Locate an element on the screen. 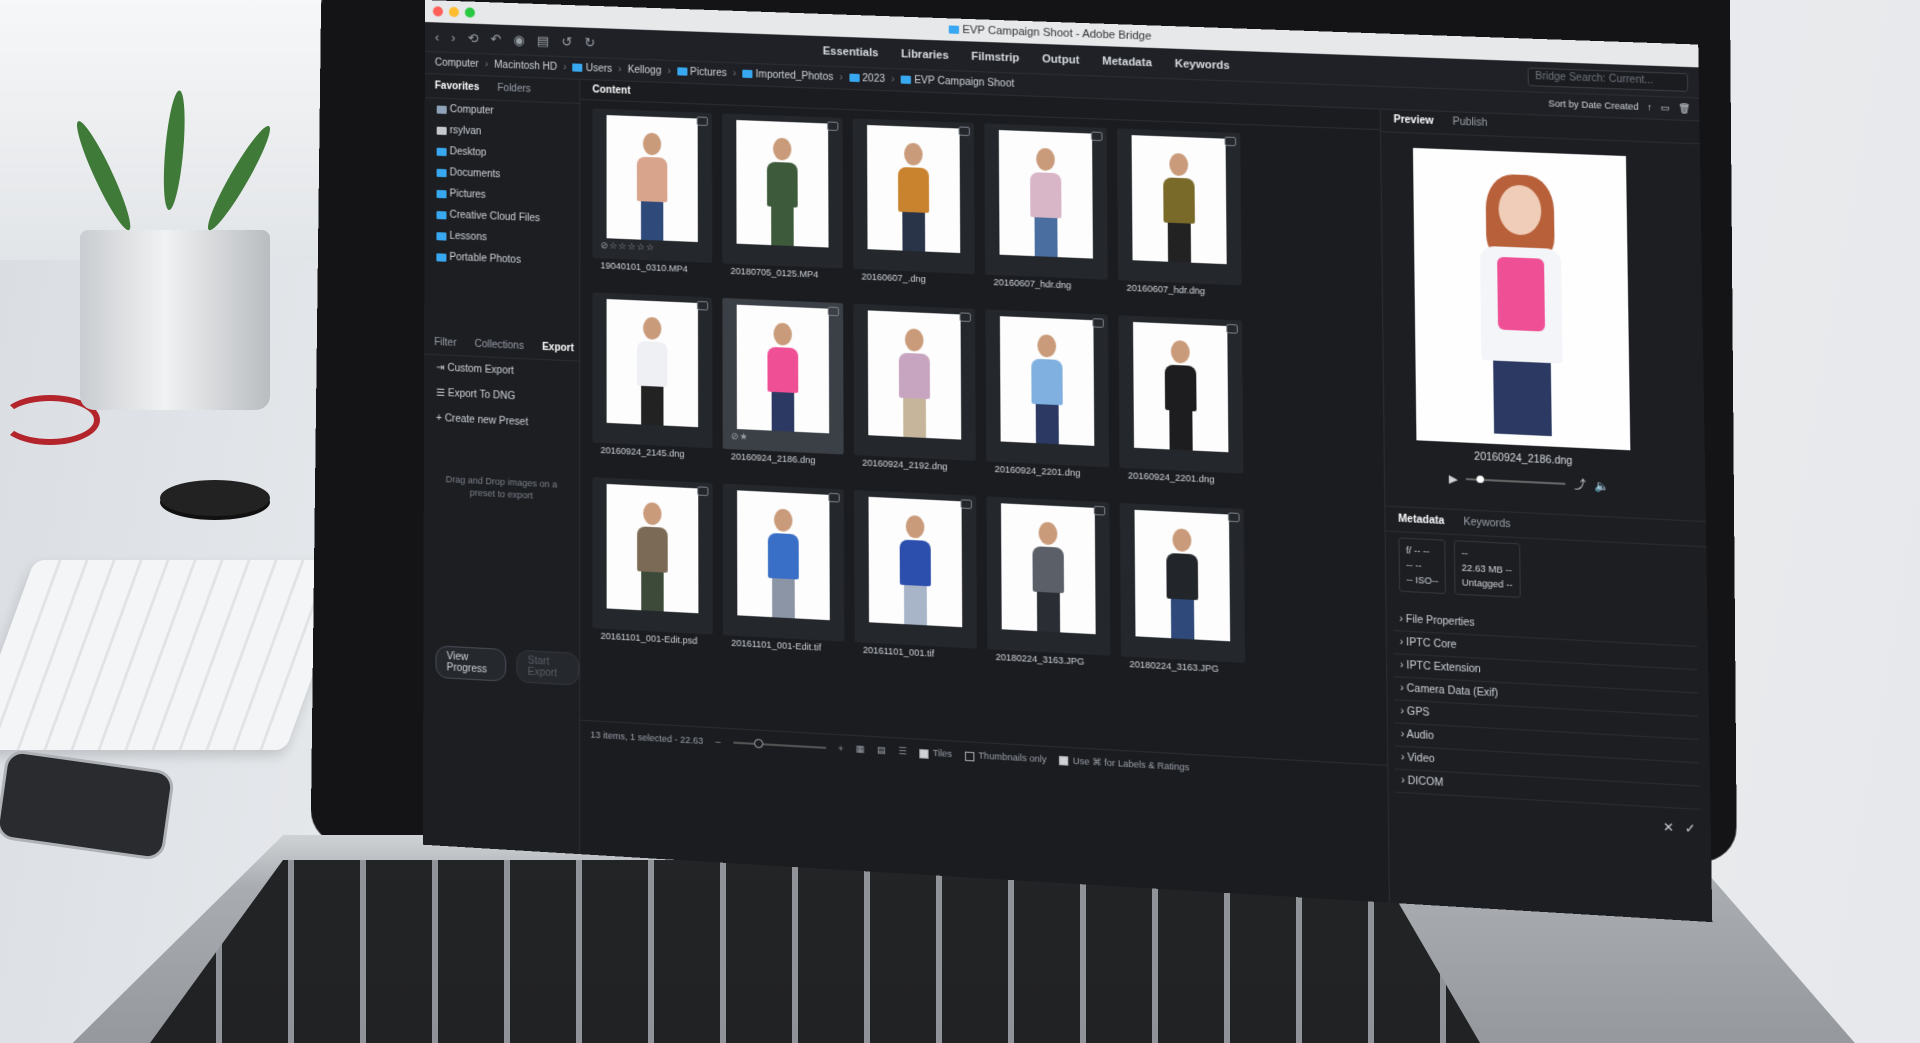 This screenshot has height=1043, width=1920. thumbnail-item: 20161101_001.tif is located at coordinates (915, 569).